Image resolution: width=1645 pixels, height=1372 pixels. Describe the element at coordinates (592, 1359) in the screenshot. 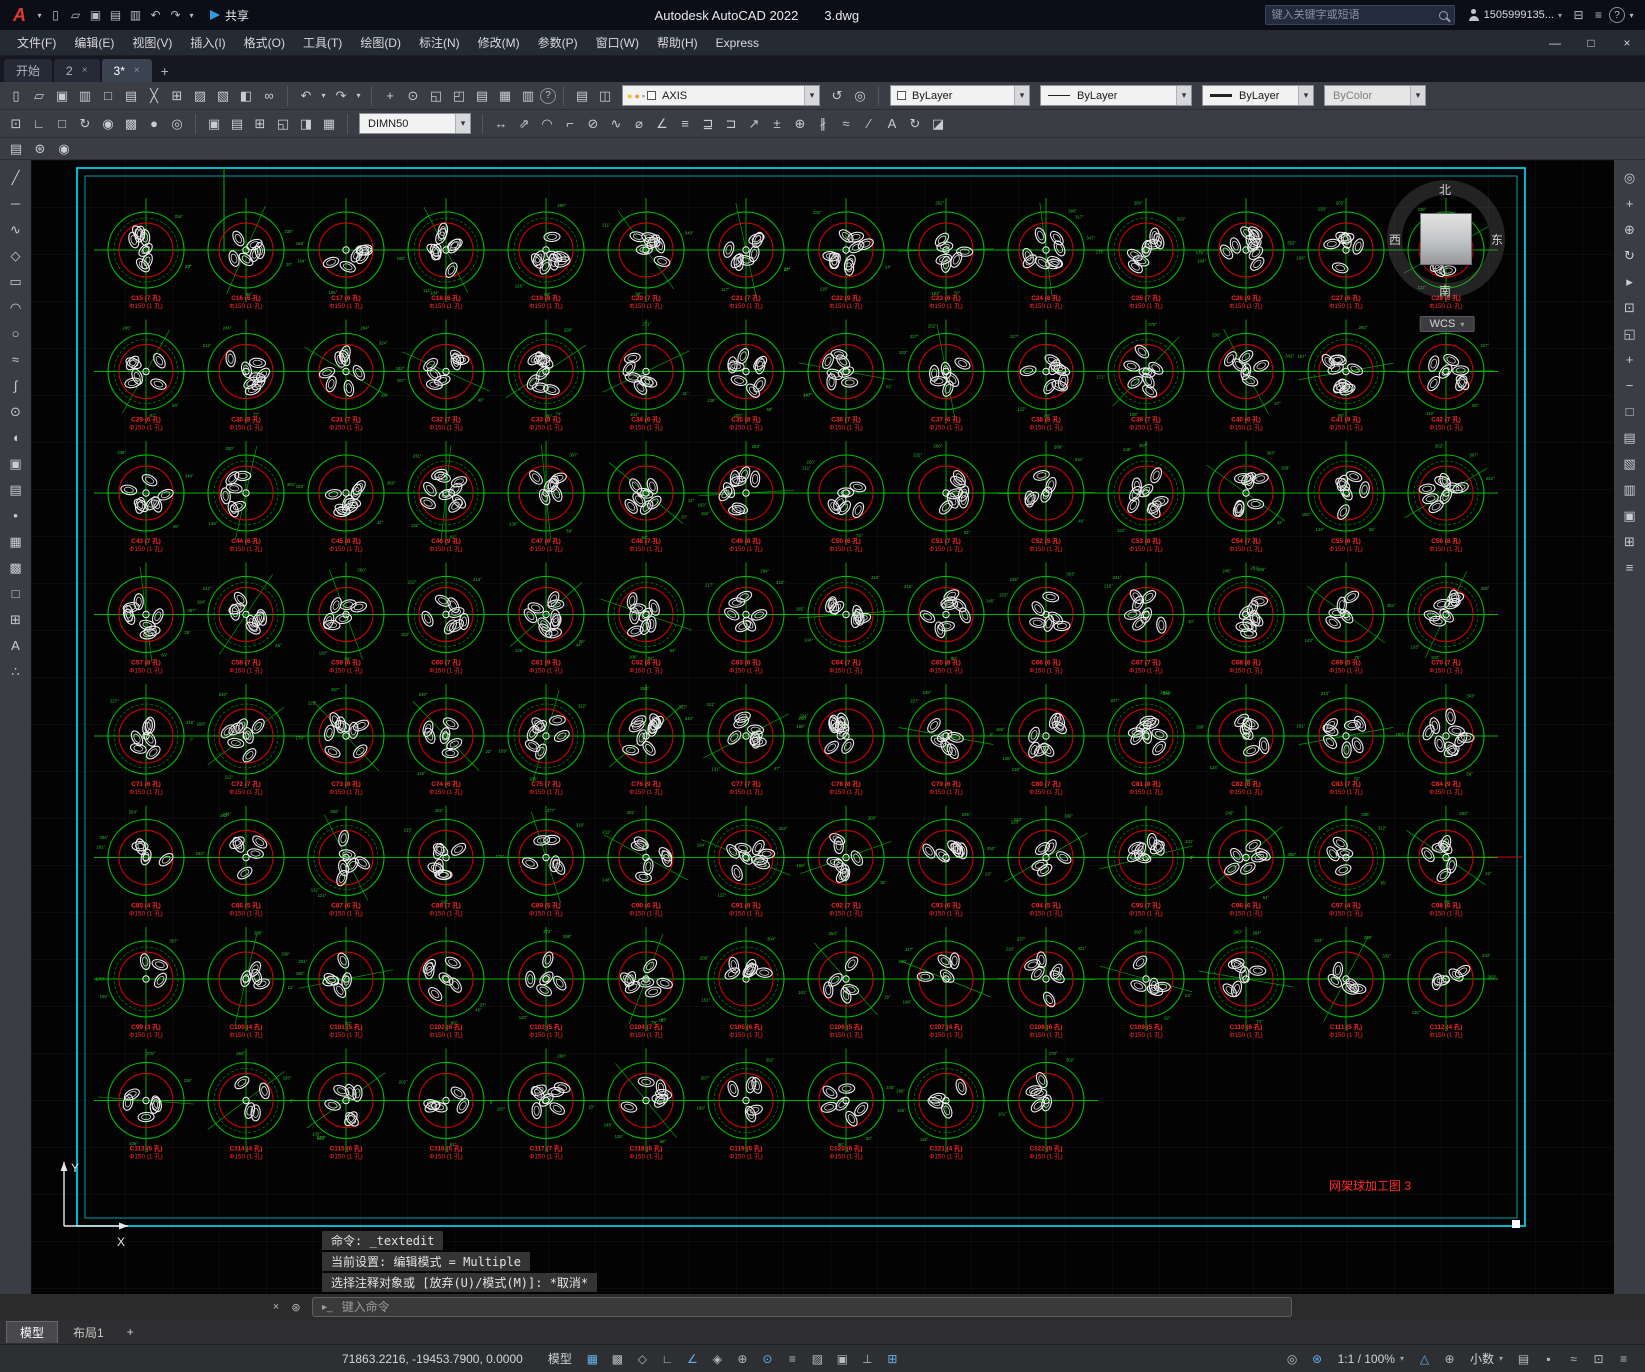

I see `grid-display-button: ▦` at that location.